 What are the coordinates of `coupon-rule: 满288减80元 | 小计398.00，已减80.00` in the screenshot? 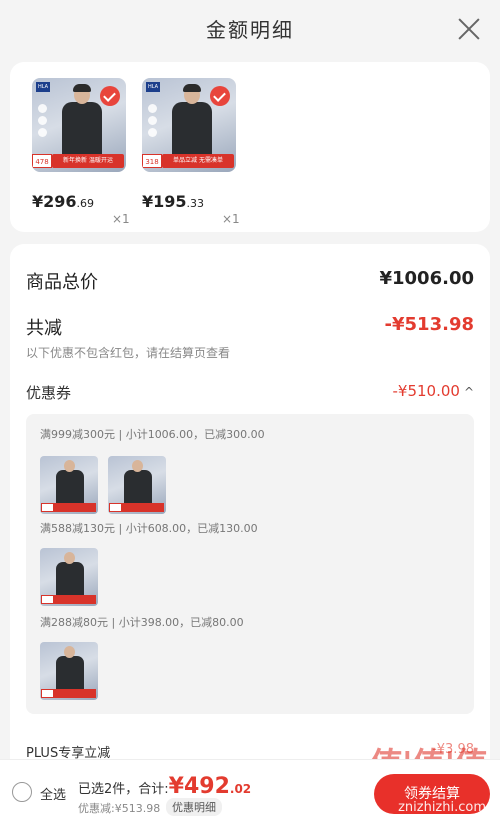 It's located at (142, 622).